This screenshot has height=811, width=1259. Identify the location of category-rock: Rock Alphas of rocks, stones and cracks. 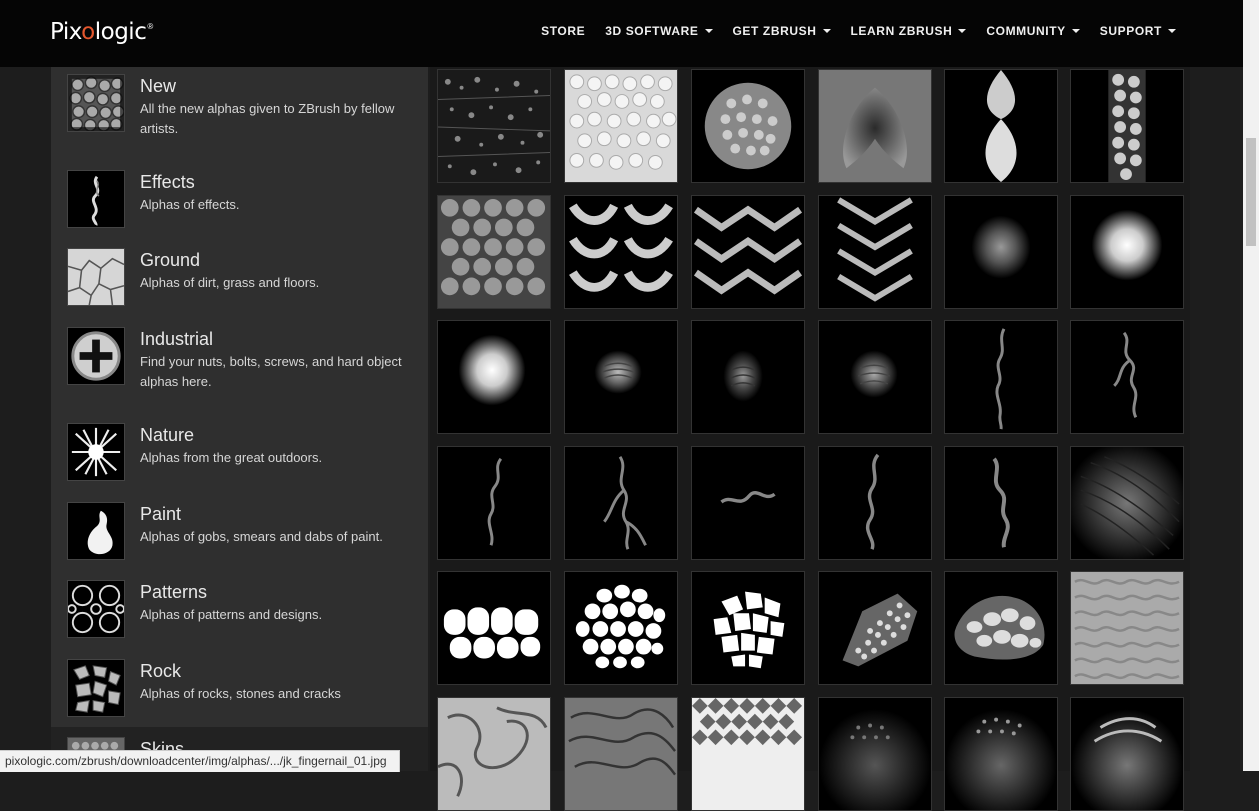
(239, 692).